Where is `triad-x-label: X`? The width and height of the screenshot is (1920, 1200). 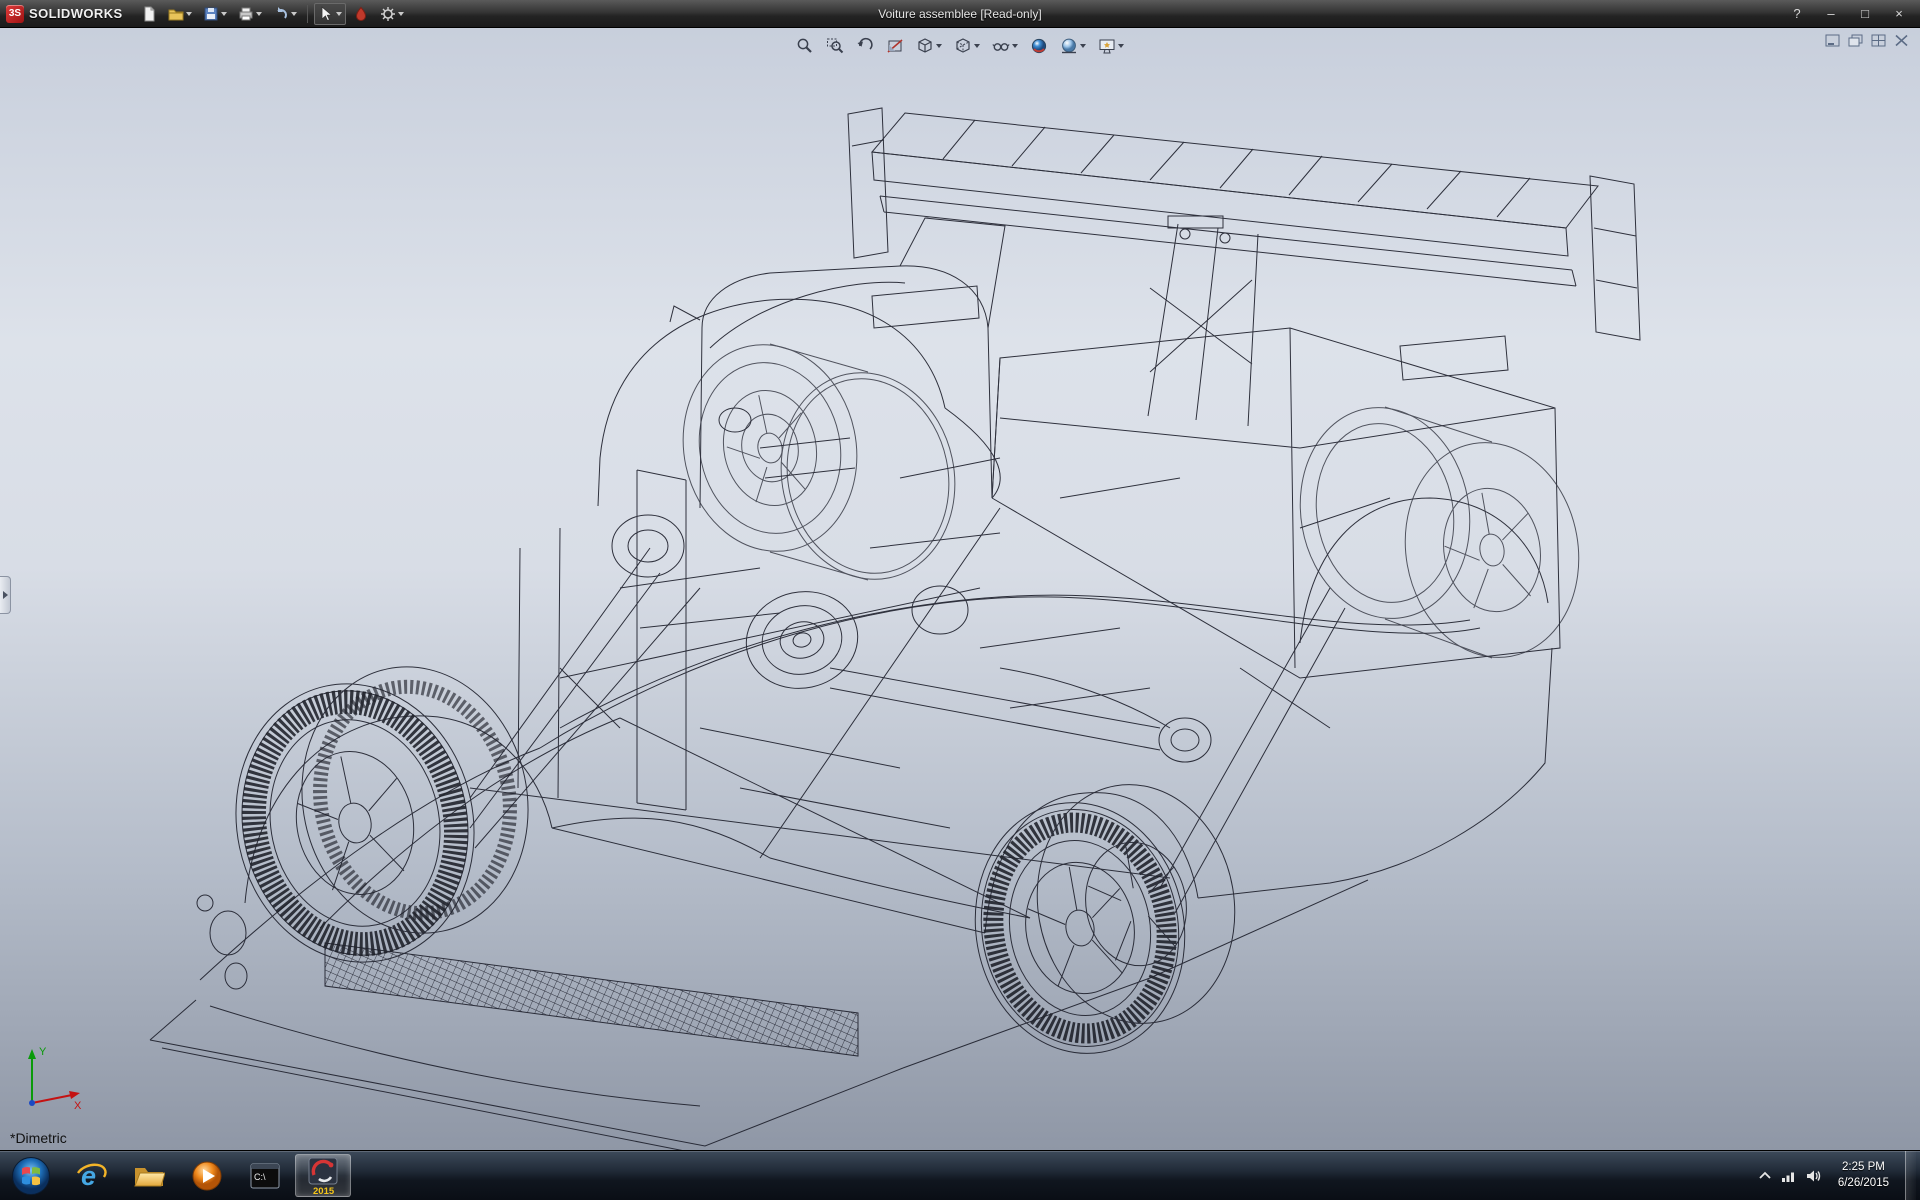 triad-x-label: X is located at coordinates (78, 1106).